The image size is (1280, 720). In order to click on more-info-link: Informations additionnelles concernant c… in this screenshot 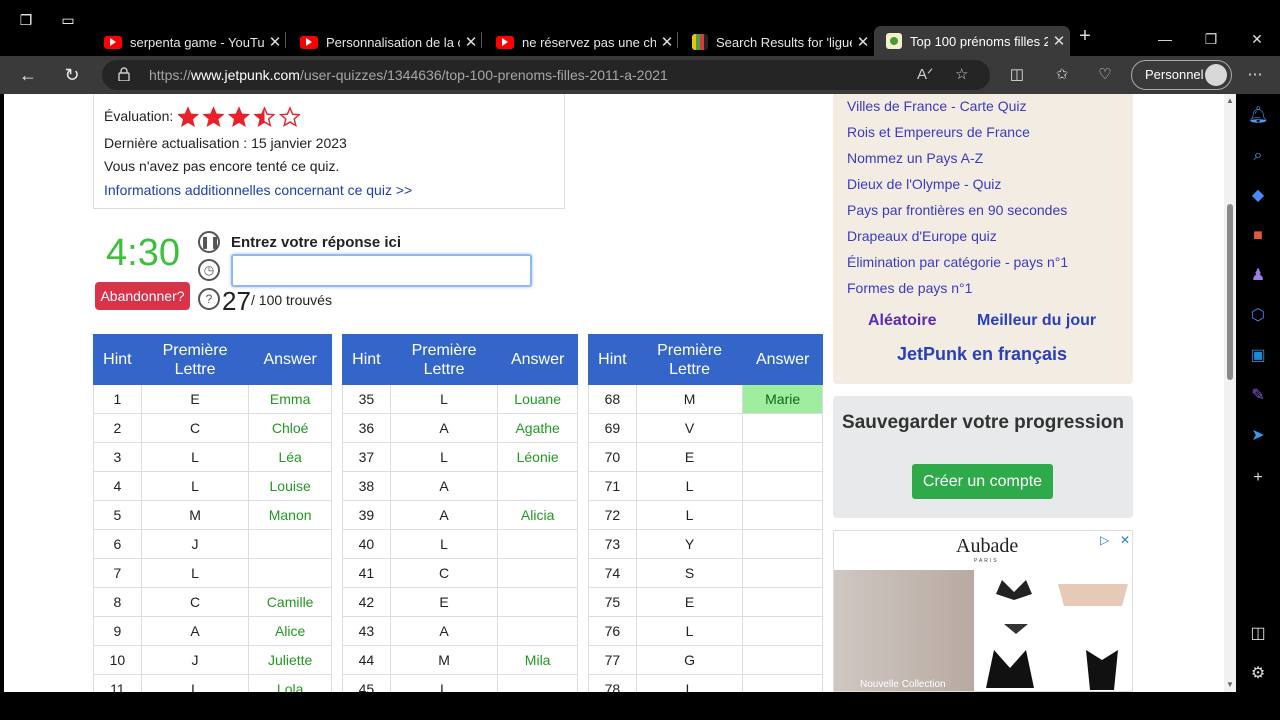, I will do `click(258, 190)`.